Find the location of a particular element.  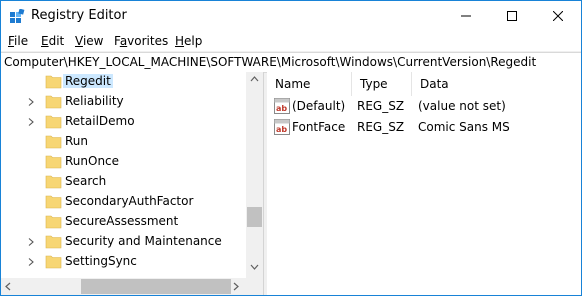

minimize-button is located at coordinates (466, 16).